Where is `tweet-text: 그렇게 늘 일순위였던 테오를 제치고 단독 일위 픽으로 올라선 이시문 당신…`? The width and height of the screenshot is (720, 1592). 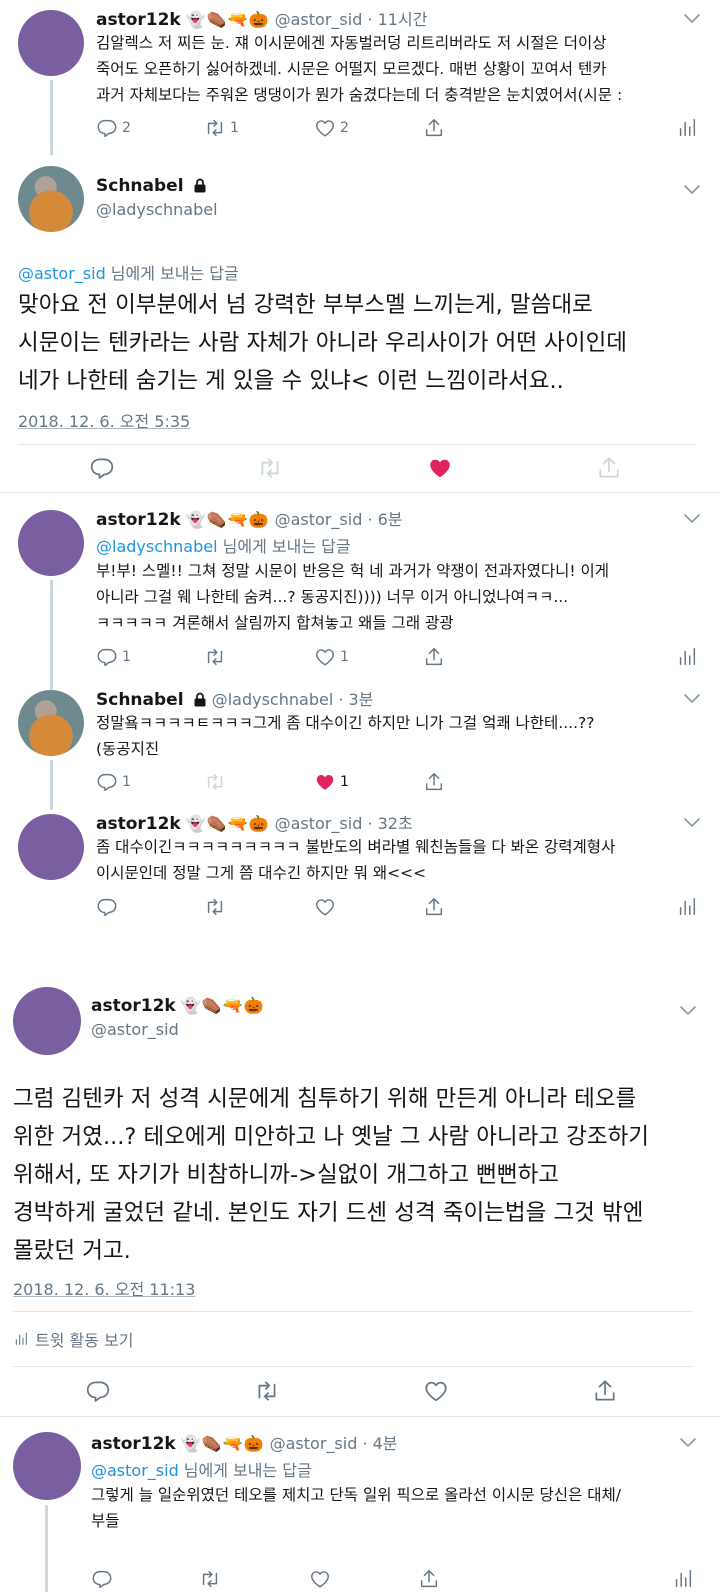 tweet-text: 그렇게 늘 일순위였던 테오를 제치고 단독 일위 픽으로 올라선 이시문 당신… is located at coordinates (356, 1508).